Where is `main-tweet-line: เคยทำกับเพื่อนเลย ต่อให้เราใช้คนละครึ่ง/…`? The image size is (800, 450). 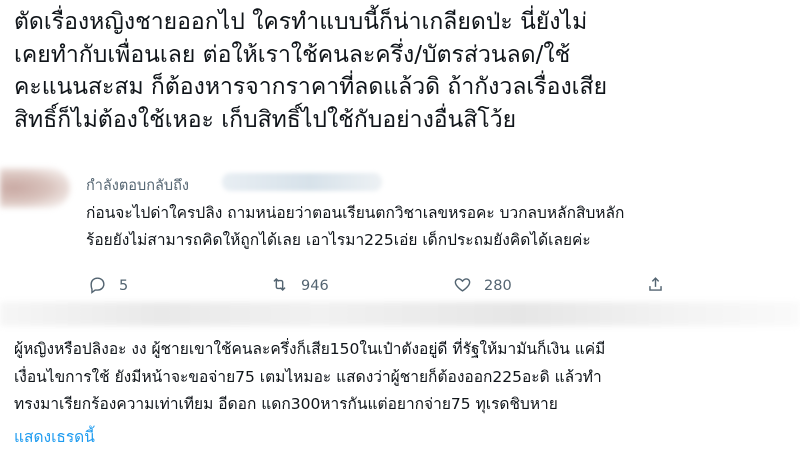
main-tweet-line: เคยทำกับเพื่อนเลย ต่อให้เราใช้คนละครึ่ง/… is located at coordinates (292, 54).